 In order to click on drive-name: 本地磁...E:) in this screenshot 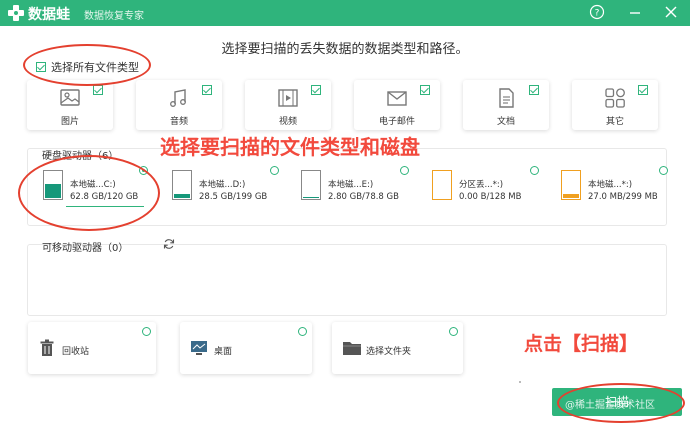, I will do `click(351, 185)`.